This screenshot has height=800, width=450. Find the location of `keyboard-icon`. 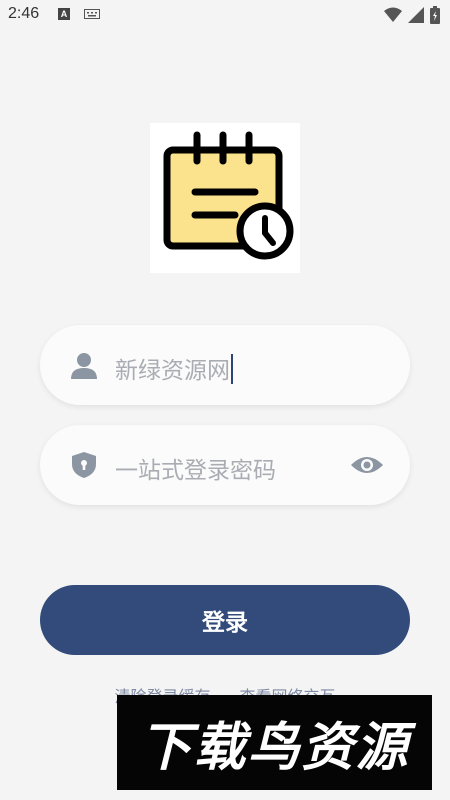

keyboard-icon is located at coordinates (92, 14).